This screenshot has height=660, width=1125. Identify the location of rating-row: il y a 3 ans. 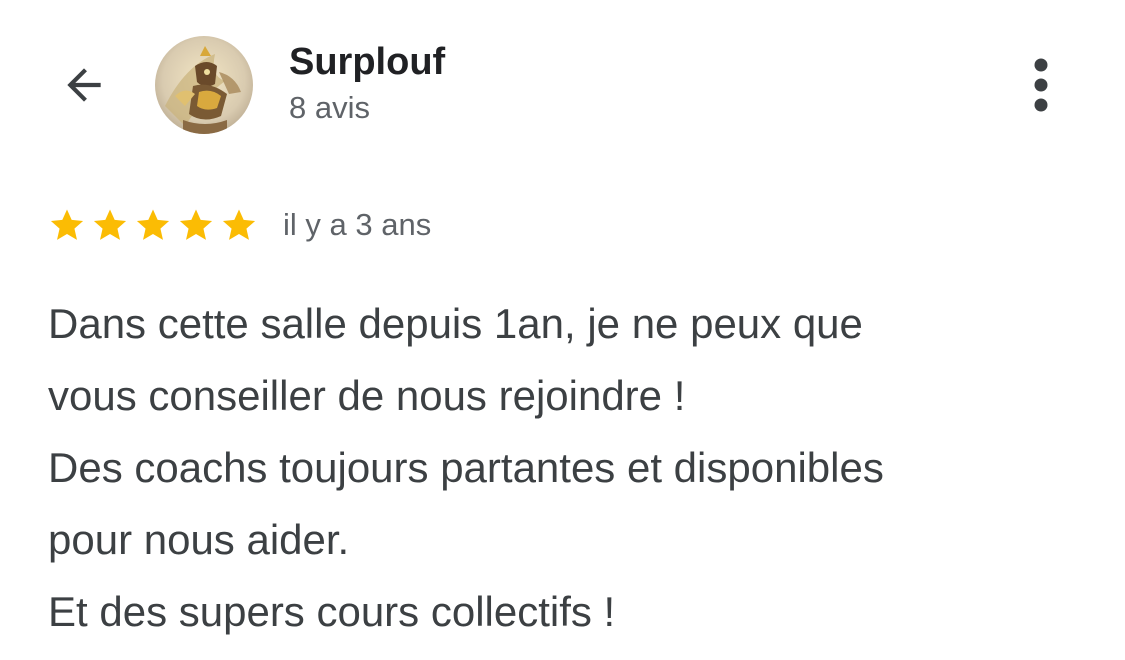
(239, 225).